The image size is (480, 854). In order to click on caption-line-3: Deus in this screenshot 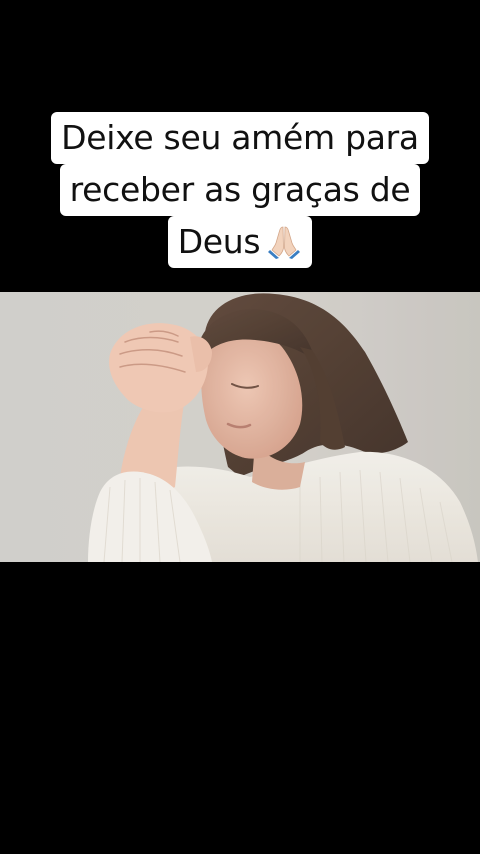, I will do `click(240, 242)`.